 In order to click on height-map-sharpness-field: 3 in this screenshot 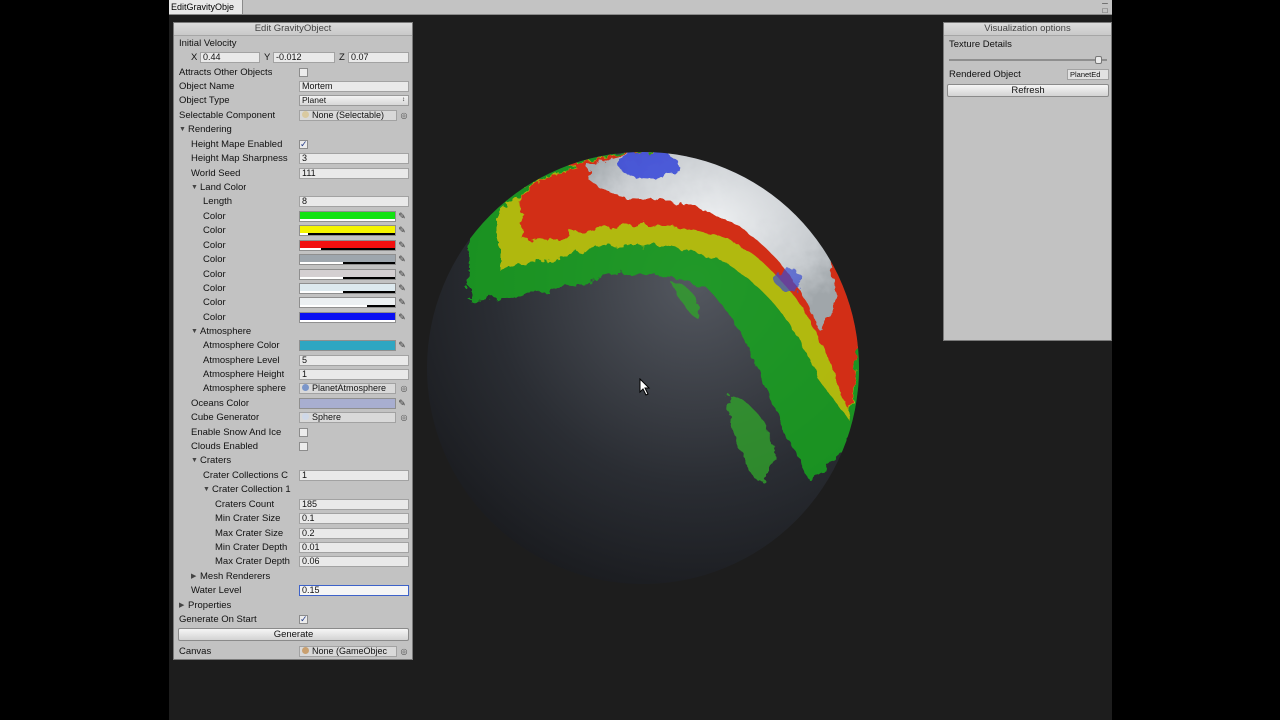, I will do `click(354, 158)`.